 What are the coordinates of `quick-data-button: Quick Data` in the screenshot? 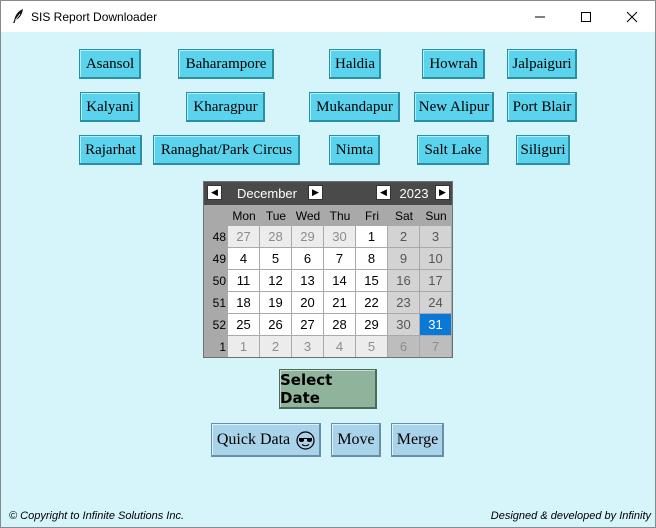 It's located at (266, 440).